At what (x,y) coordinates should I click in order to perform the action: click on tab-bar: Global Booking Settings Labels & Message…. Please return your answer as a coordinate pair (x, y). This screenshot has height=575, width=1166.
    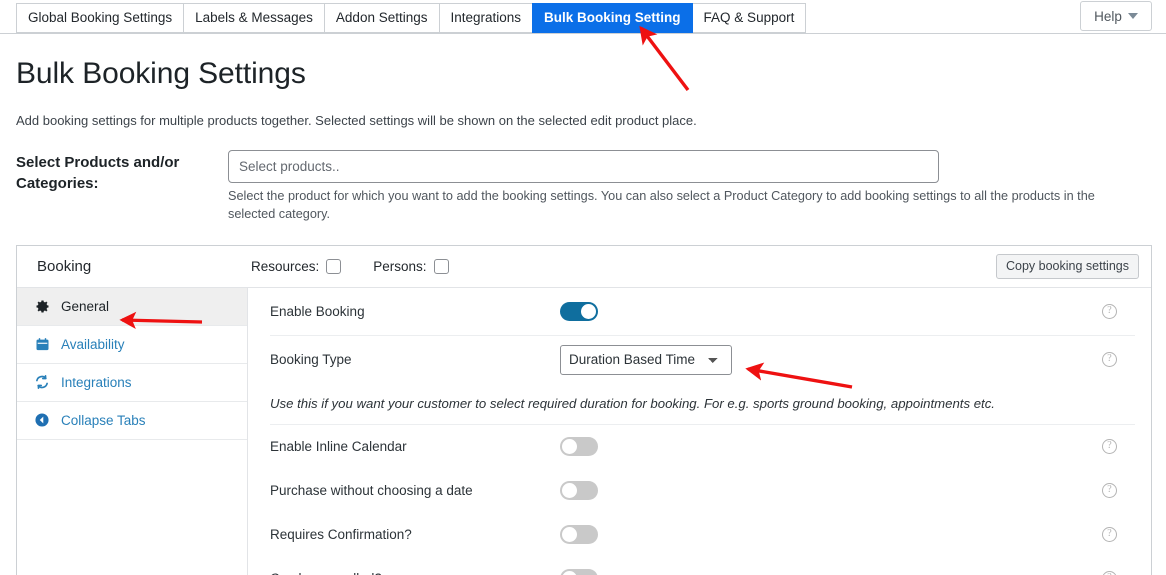
    Looking at the image, I should click on (583, 17).